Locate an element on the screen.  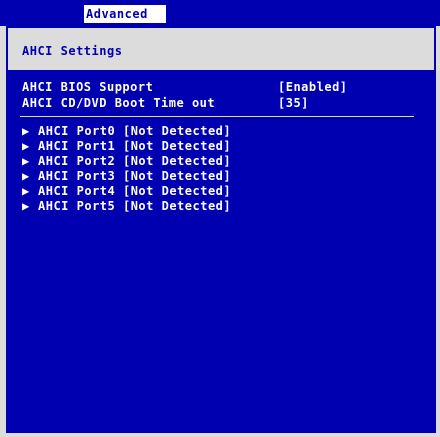
submenu-ahci-port3: ▶ AHCI Port3 [Not Detected] is located at coordinates (126, 176).